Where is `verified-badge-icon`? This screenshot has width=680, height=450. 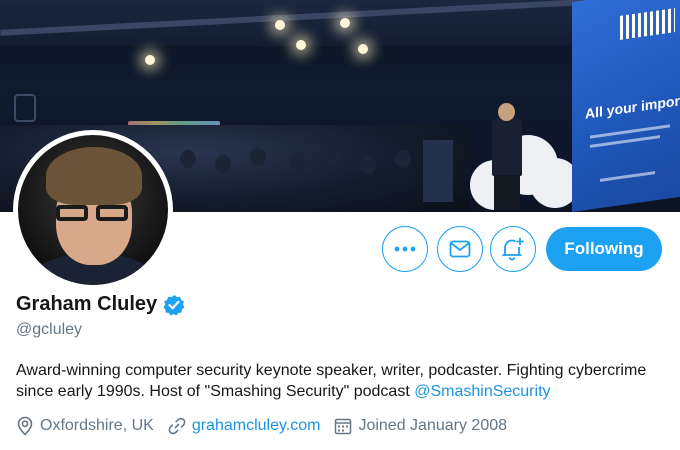
verified-badge-icon is located at coordinates (174, 304).